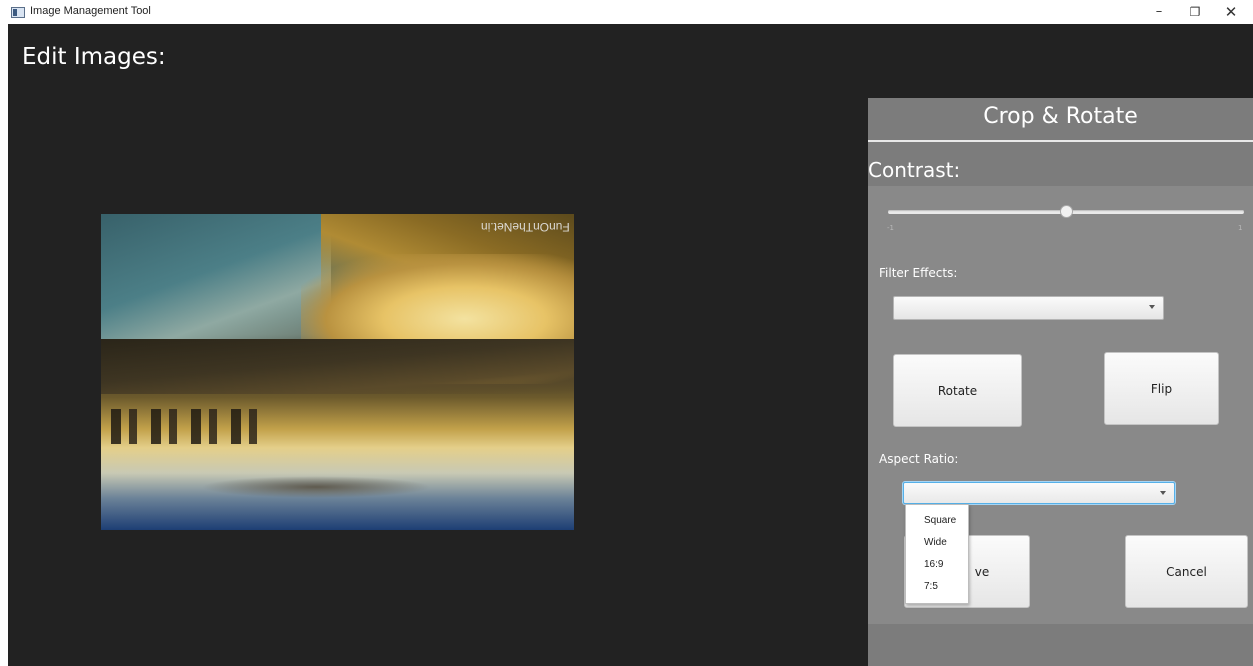 The image size is (1253, 666). Describe the element at coordinates (1231, 12) in the screenshot. I see `close-button: ✕` at that location.